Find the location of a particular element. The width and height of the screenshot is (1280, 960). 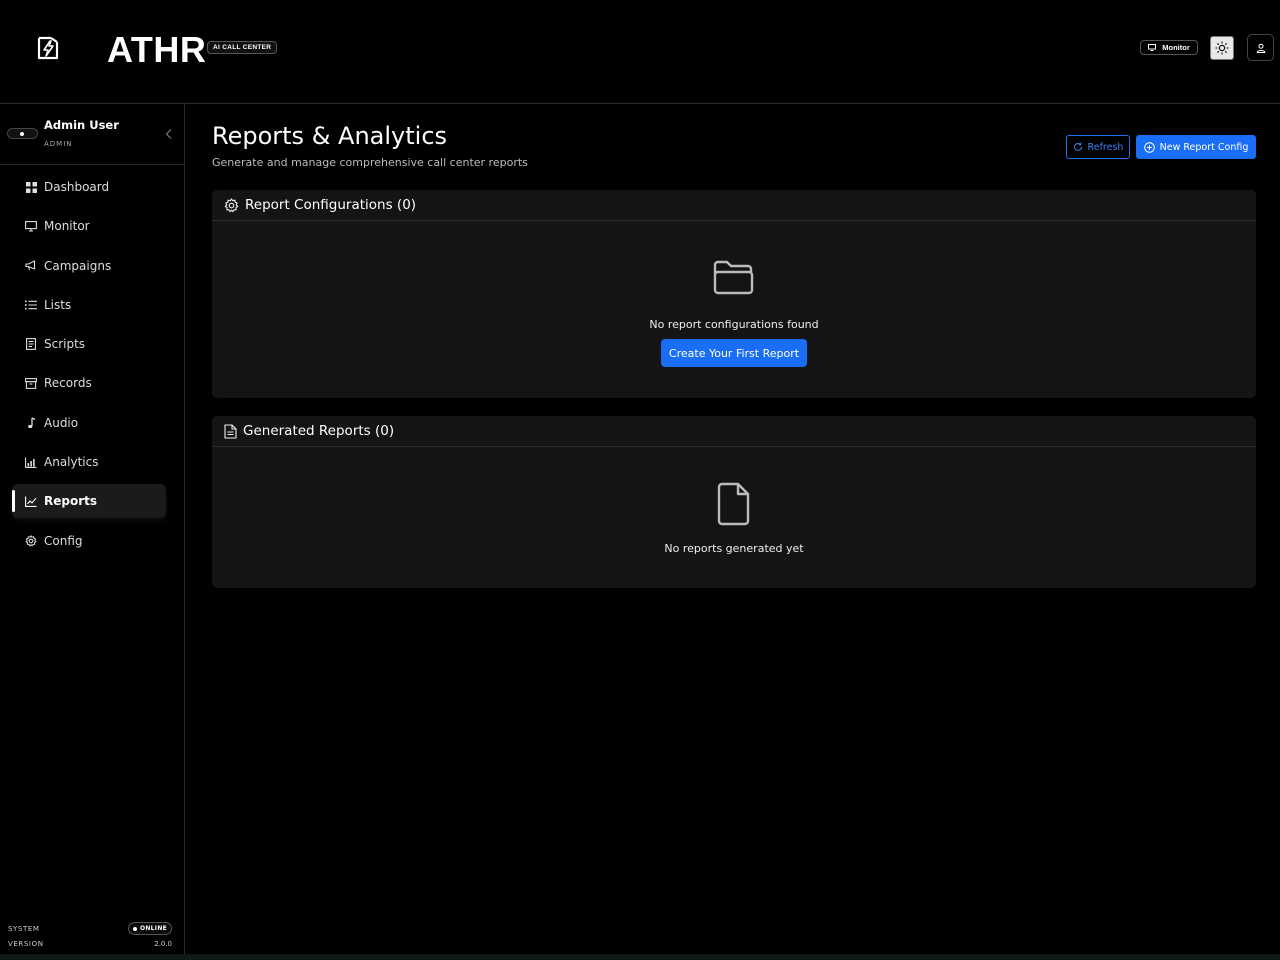

grid-icon is located at coordinates (31, 187).